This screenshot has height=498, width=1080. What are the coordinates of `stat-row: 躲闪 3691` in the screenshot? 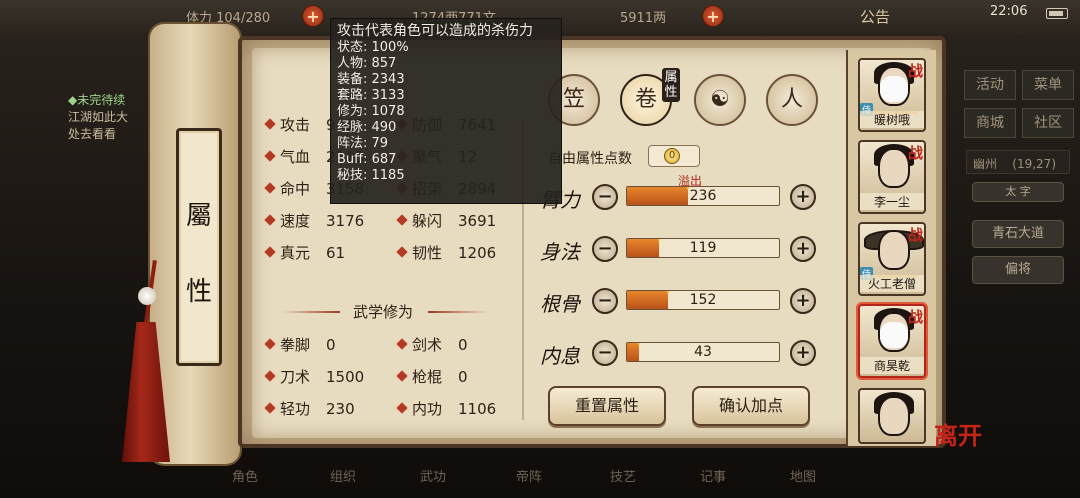 It's located at (446, 220).